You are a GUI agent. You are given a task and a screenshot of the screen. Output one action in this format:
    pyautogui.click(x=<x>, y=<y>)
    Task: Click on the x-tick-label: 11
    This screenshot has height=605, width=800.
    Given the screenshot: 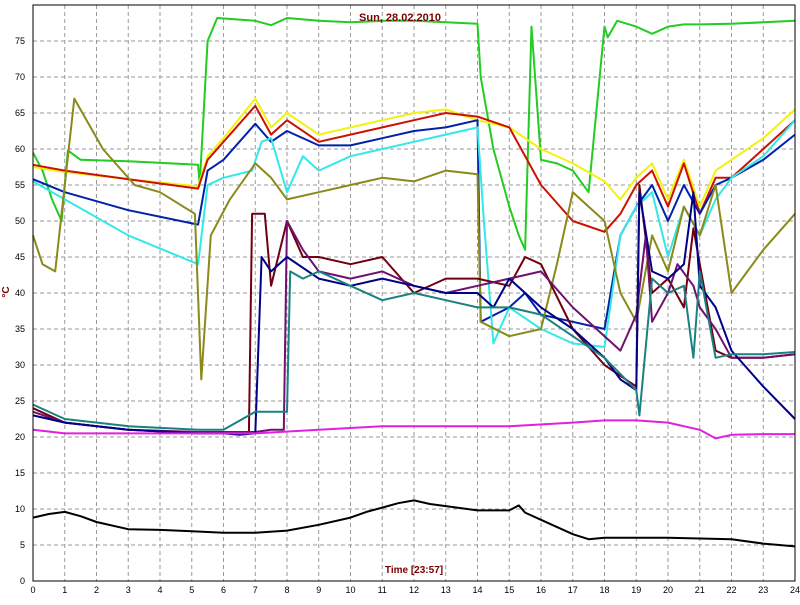 What is the action you would take?
    pyautogui.click(x=382, y=590)
    